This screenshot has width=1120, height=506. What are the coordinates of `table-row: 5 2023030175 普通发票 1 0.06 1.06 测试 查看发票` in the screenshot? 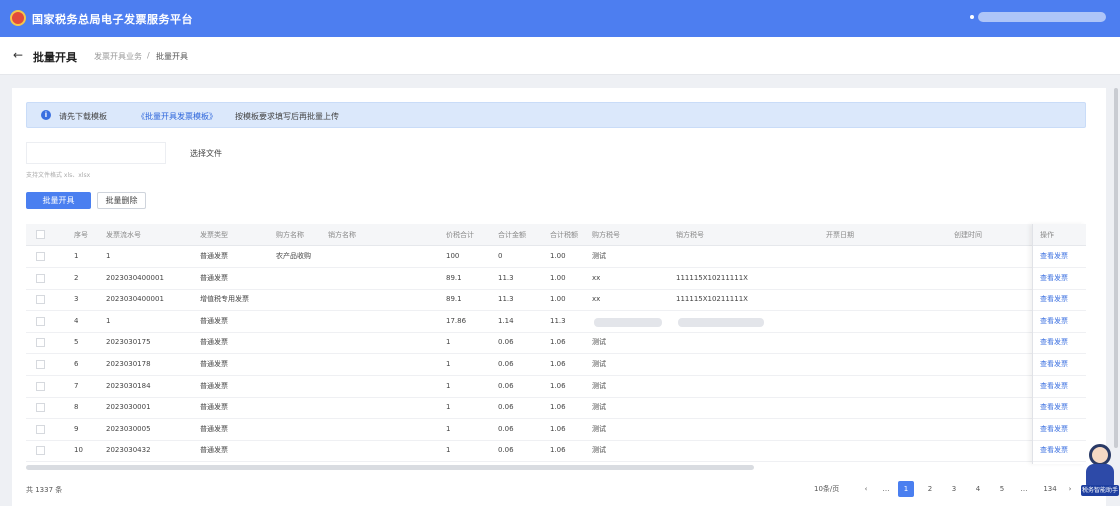 It's located at (556, 343).